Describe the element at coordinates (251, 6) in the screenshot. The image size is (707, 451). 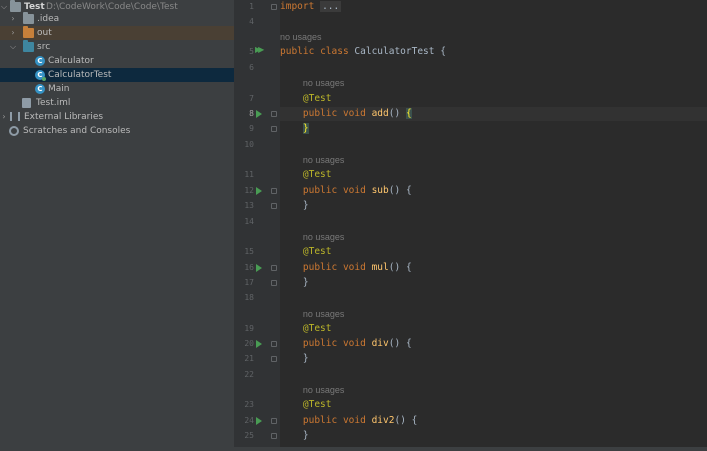
I see `line-number: 1` at that location.